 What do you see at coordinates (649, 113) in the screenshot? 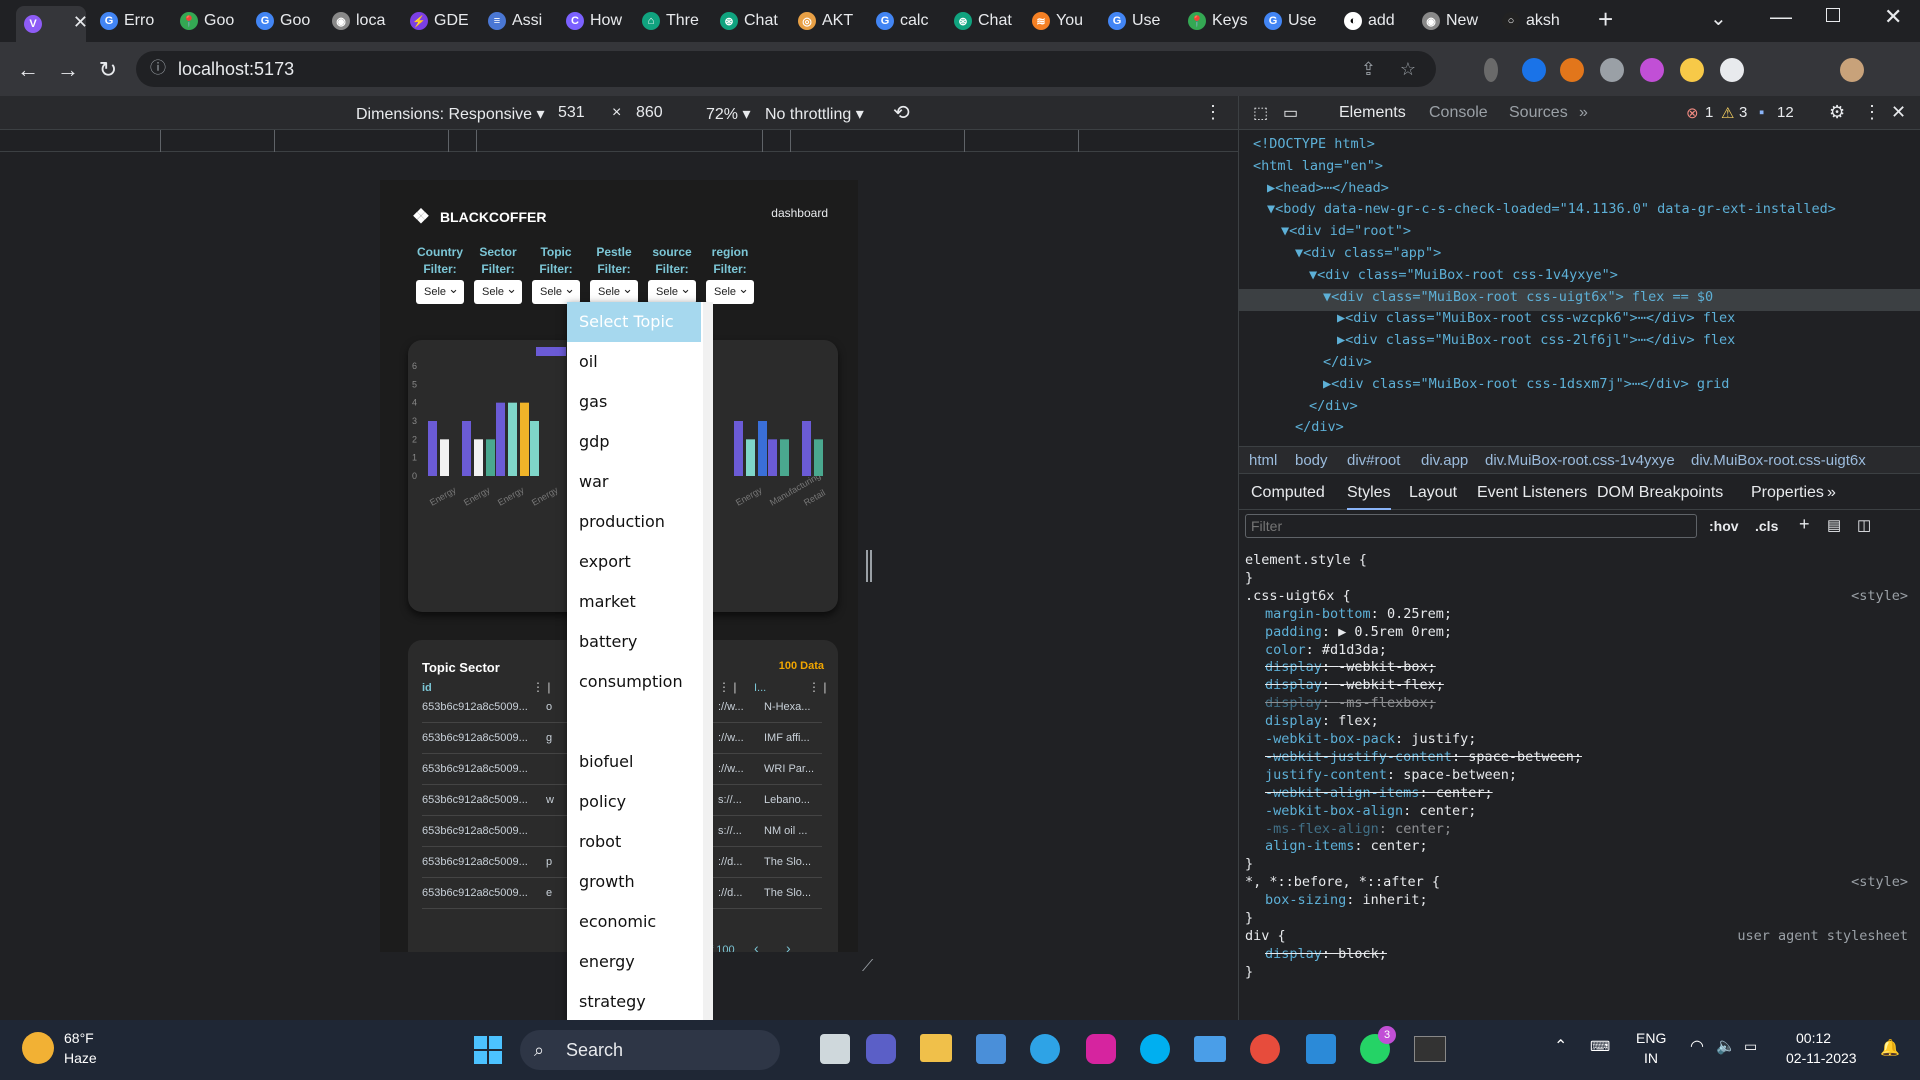
I see `height-input: 860` at bounding box center [649, 113].